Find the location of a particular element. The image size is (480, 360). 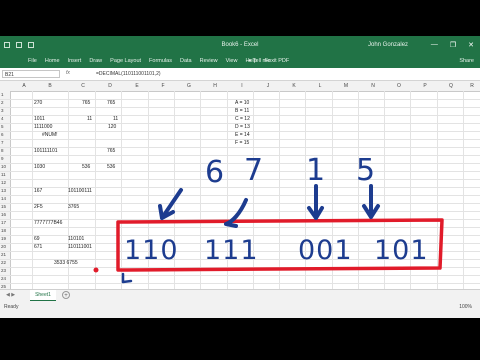

ink-group-111: 111 is located at coordinates (231, 250).